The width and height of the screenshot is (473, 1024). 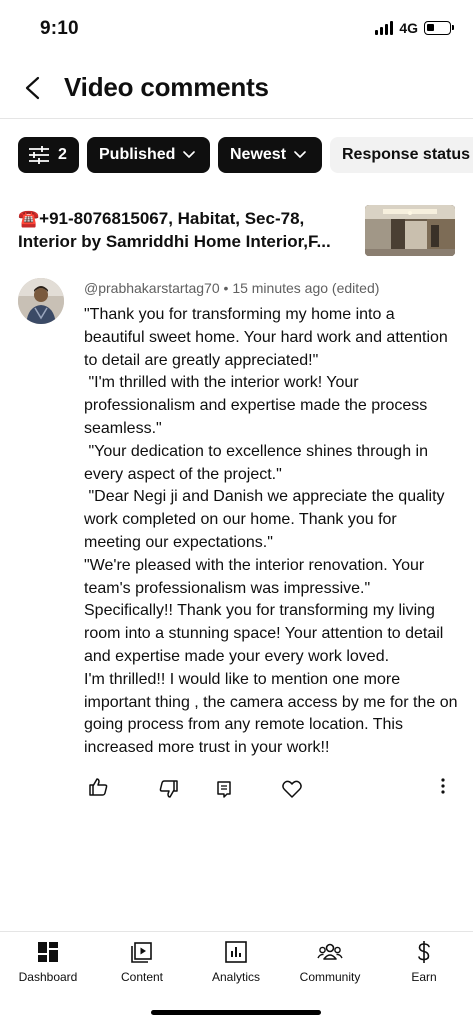 What do you see at coordinates (224, 789) in the screenshot?
I see `reply-icon` at bounding box center [224, 789].